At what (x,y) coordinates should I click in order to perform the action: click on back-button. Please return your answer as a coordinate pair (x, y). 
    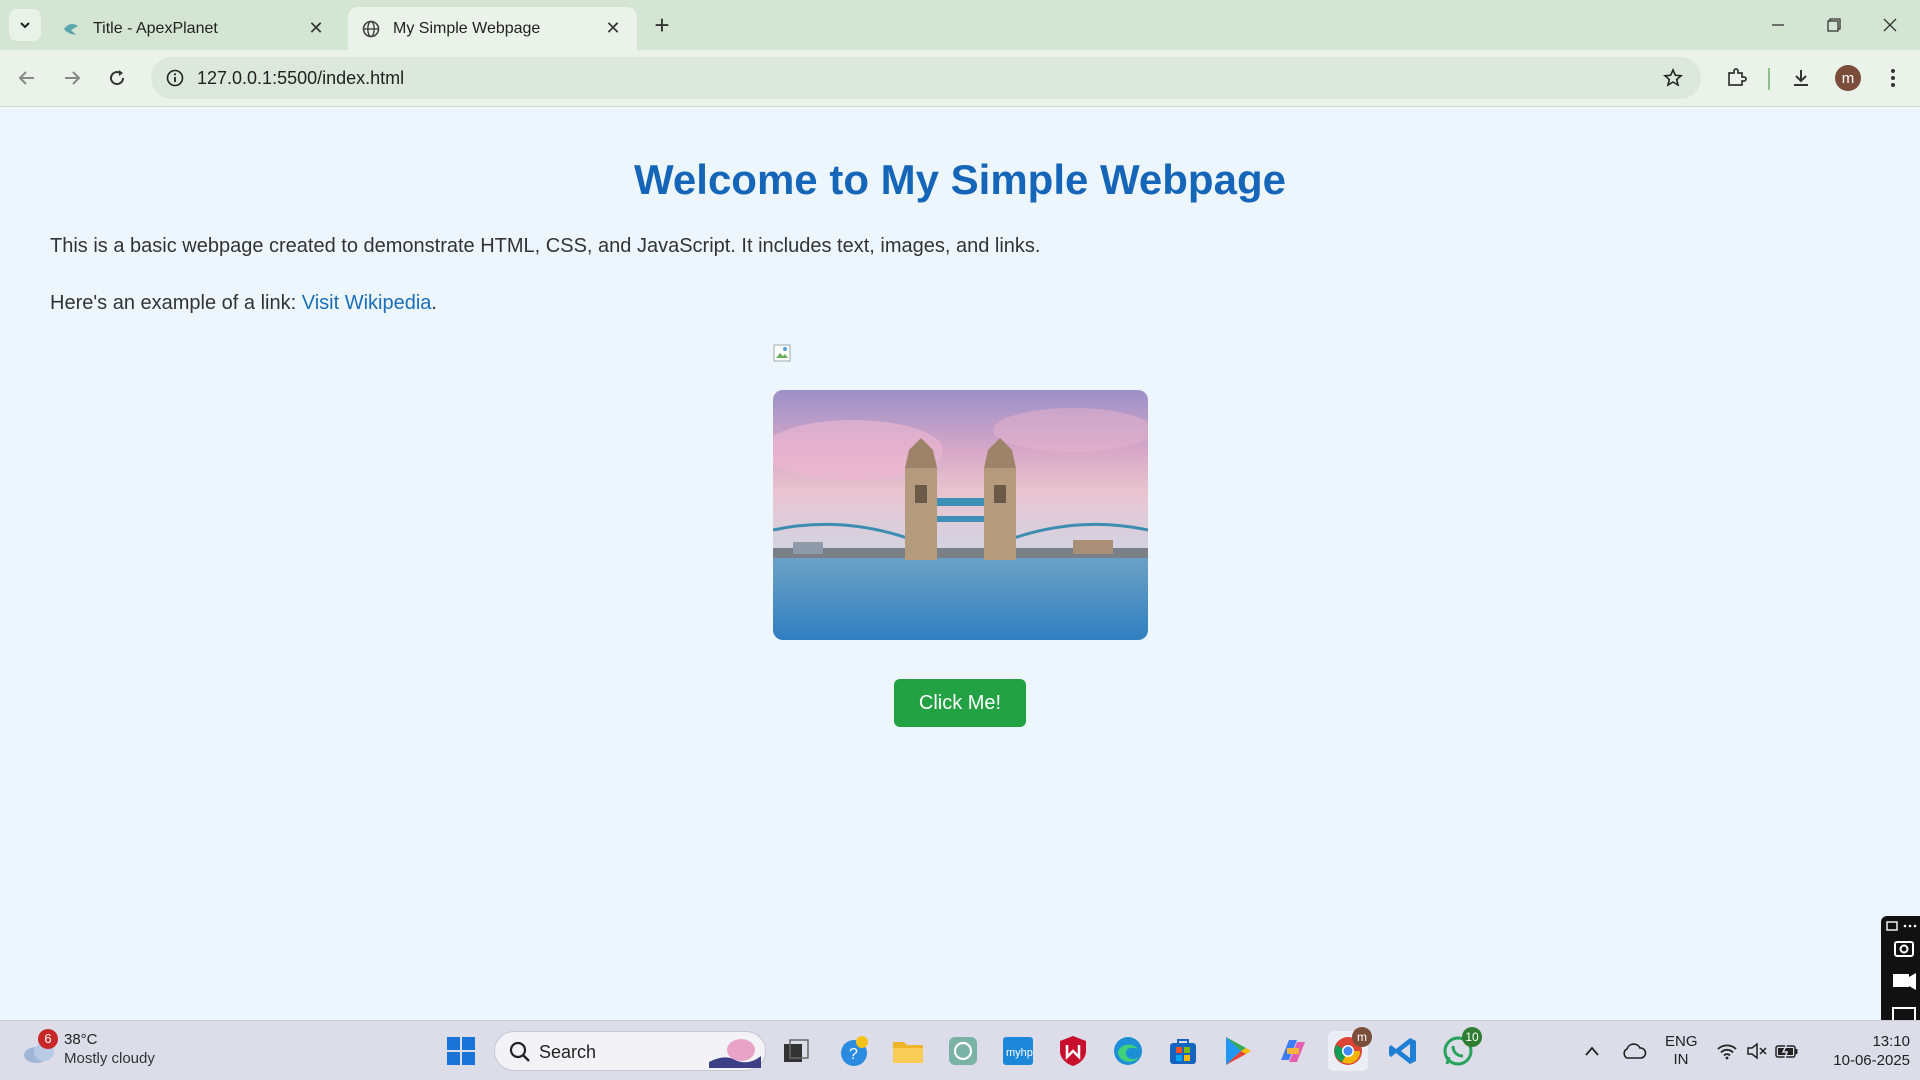
    Looking at the image, I should click on (27, 78).